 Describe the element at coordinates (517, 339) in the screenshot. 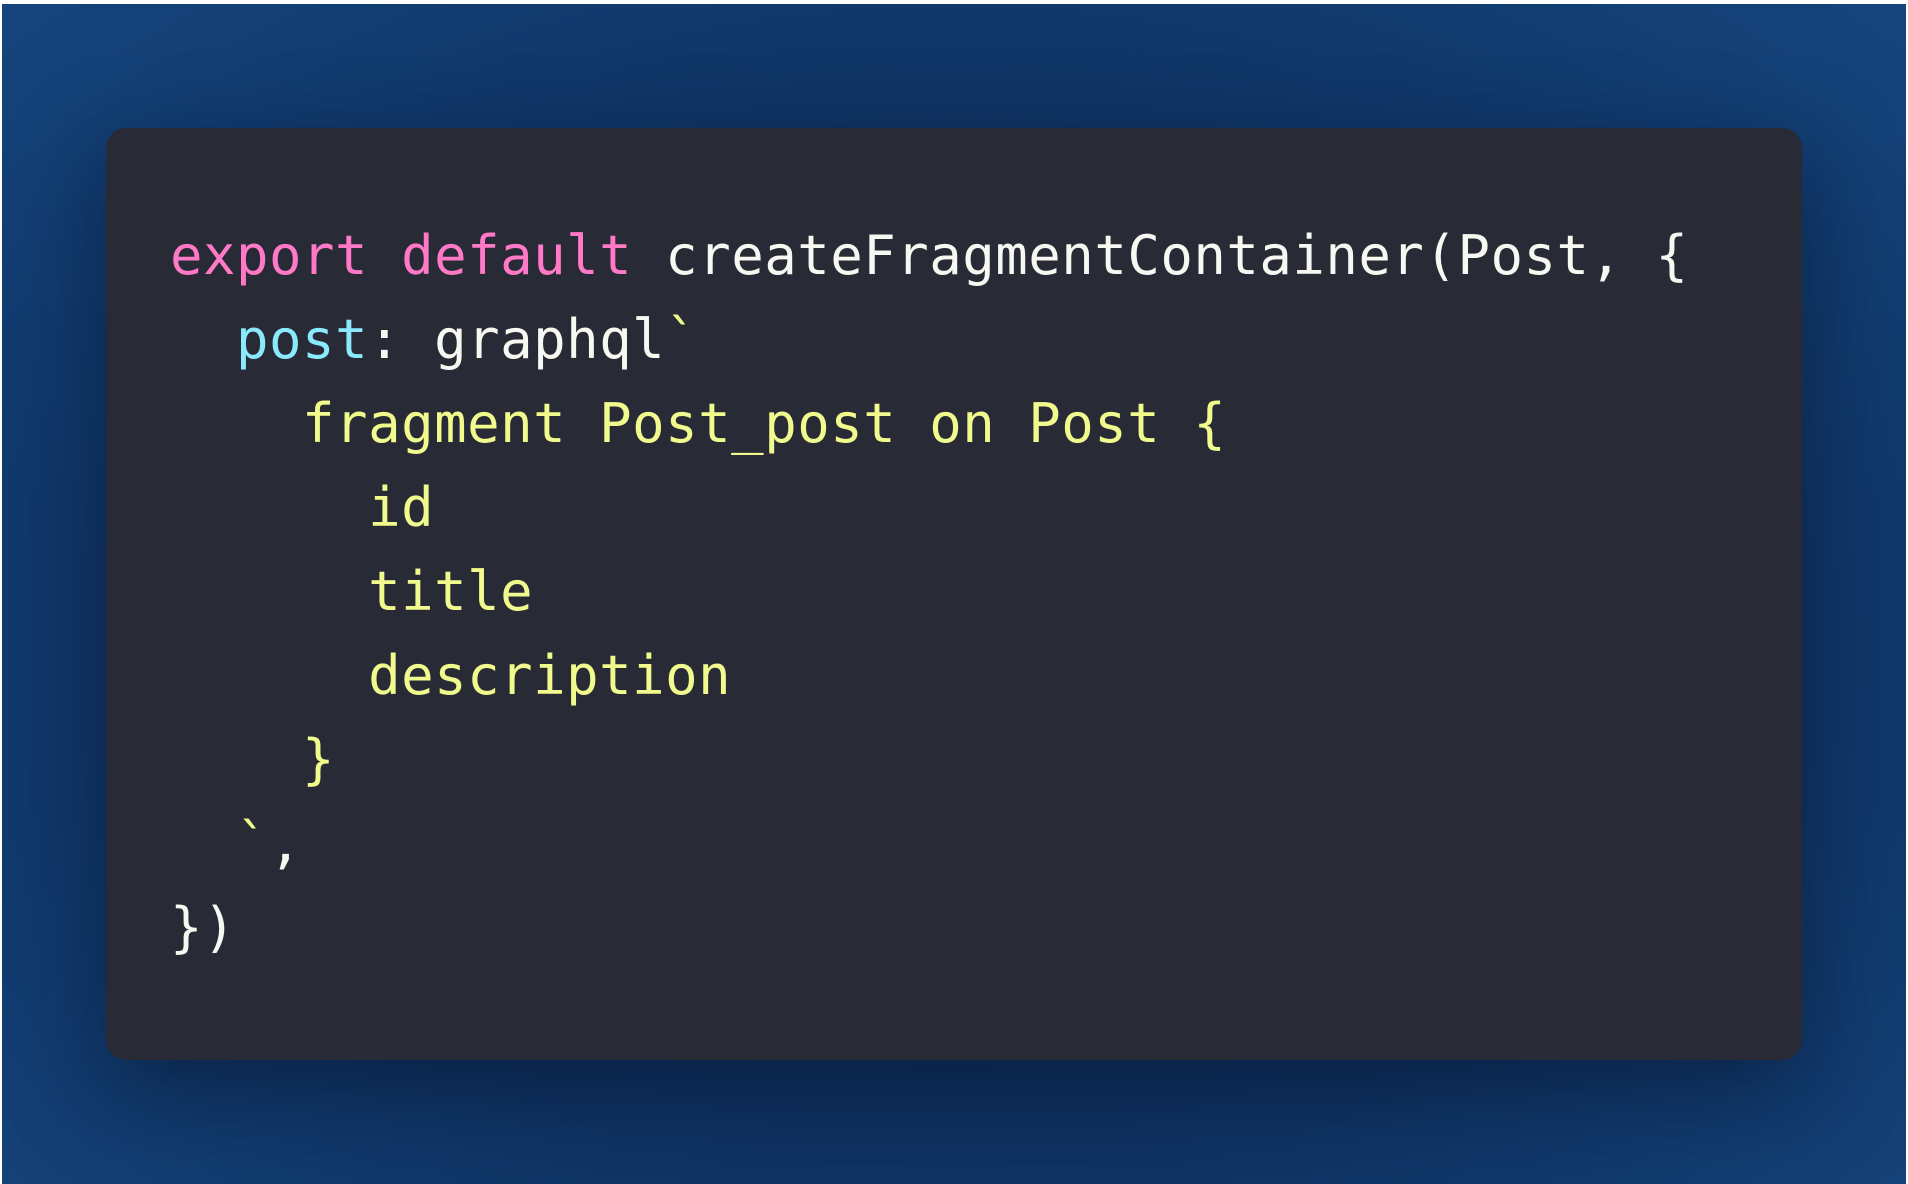

I see `code-token: : graphql` at that location.